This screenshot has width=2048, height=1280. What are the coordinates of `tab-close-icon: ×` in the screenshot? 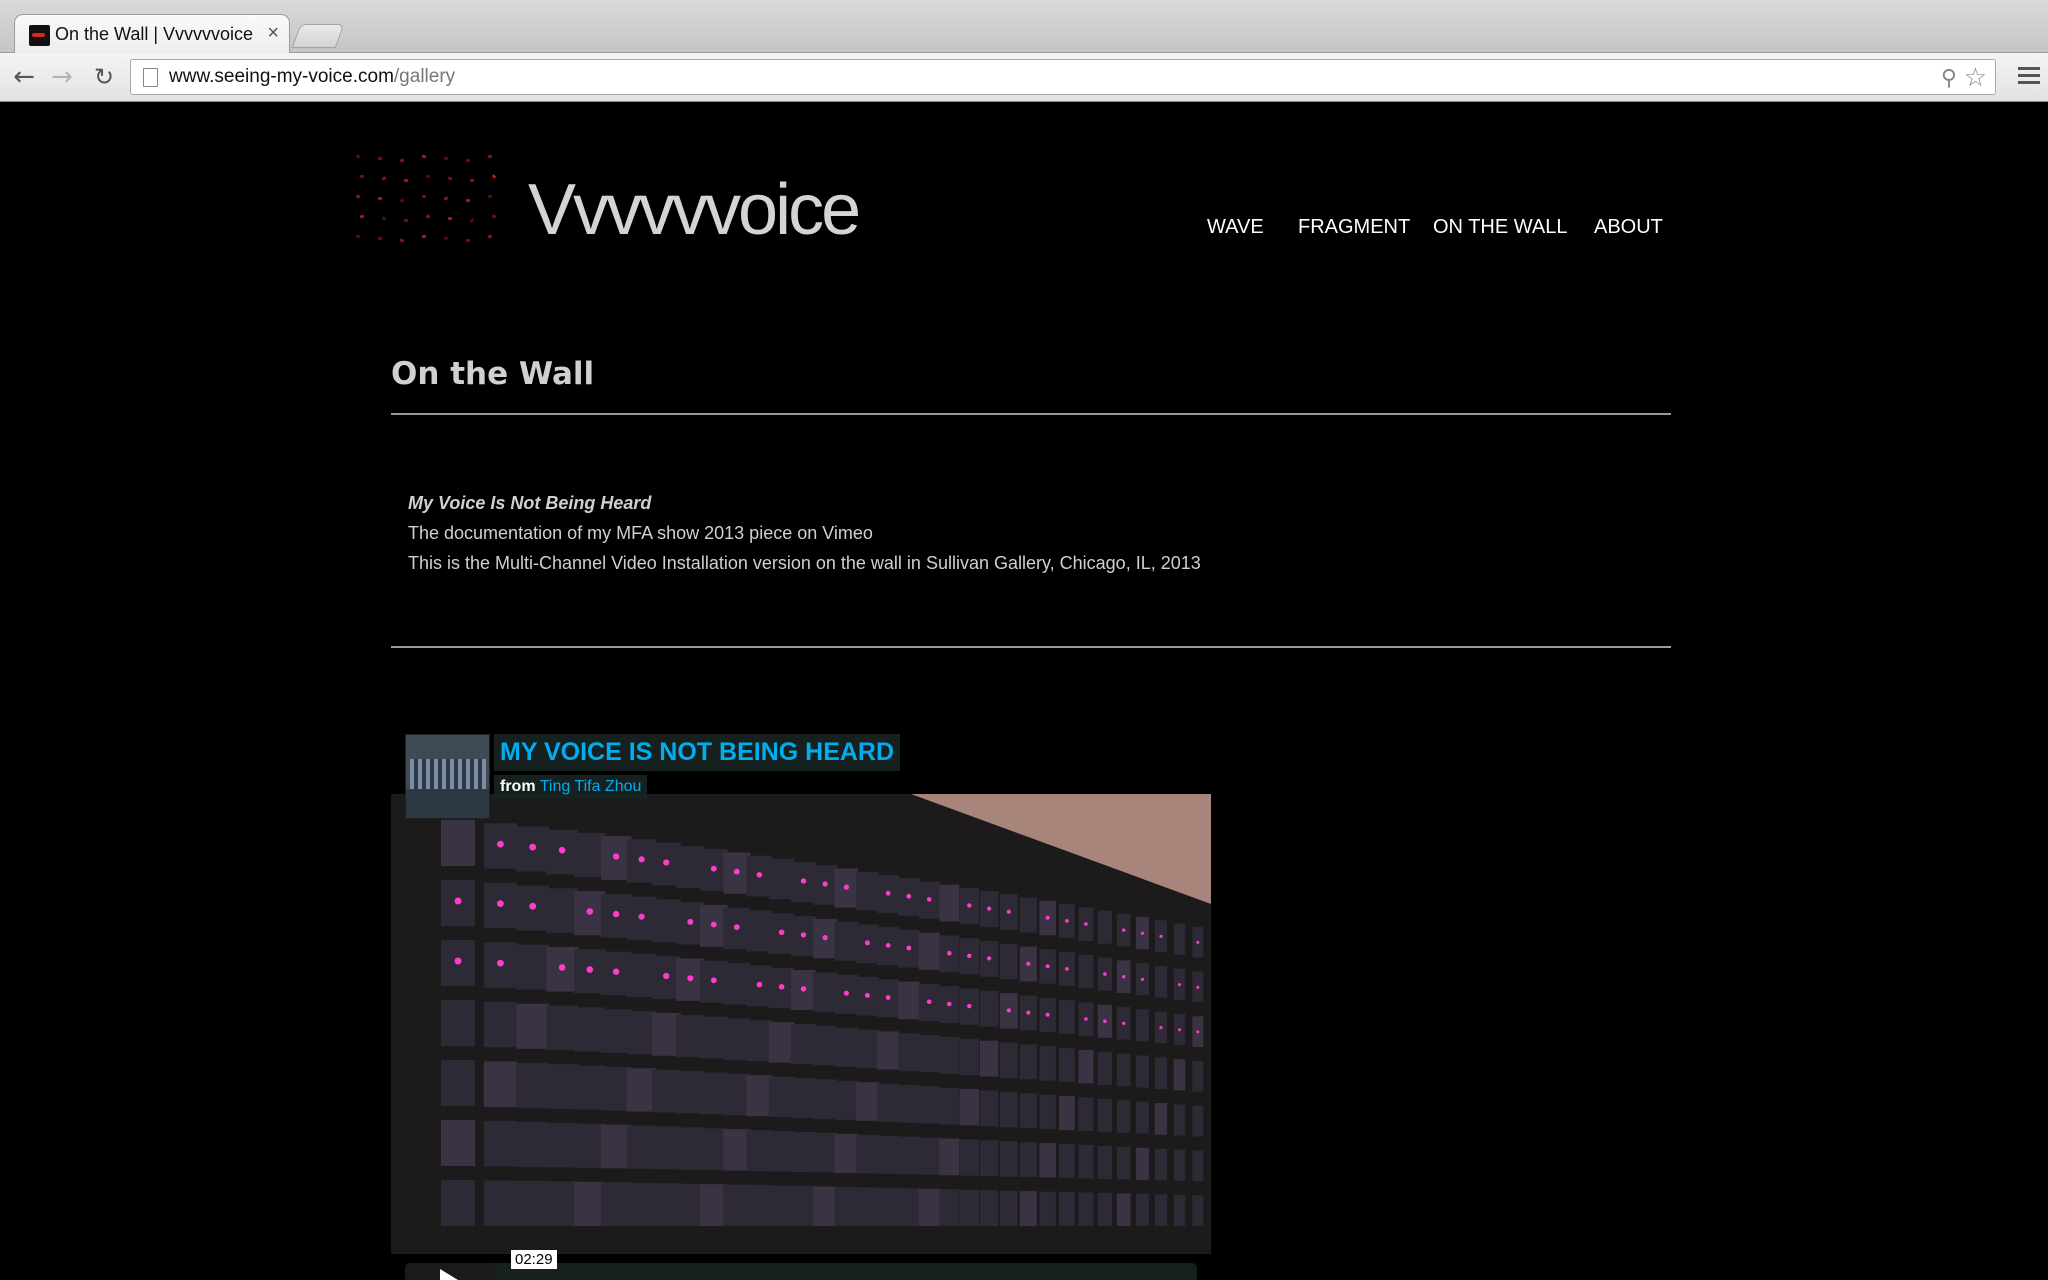 It's located at (273, 33).